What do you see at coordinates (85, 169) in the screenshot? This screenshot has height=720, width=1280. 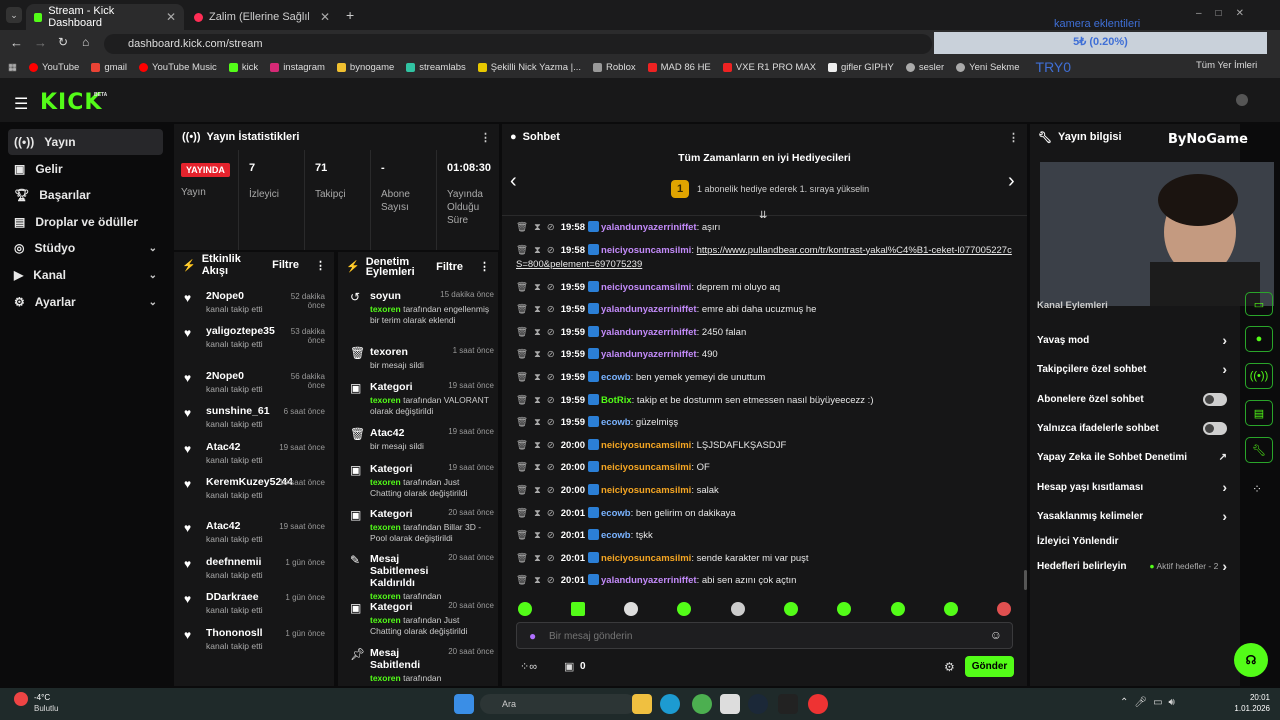 I see `sidebar-item-gelir: ▣ Gelir` at bounding box center [85, 169].